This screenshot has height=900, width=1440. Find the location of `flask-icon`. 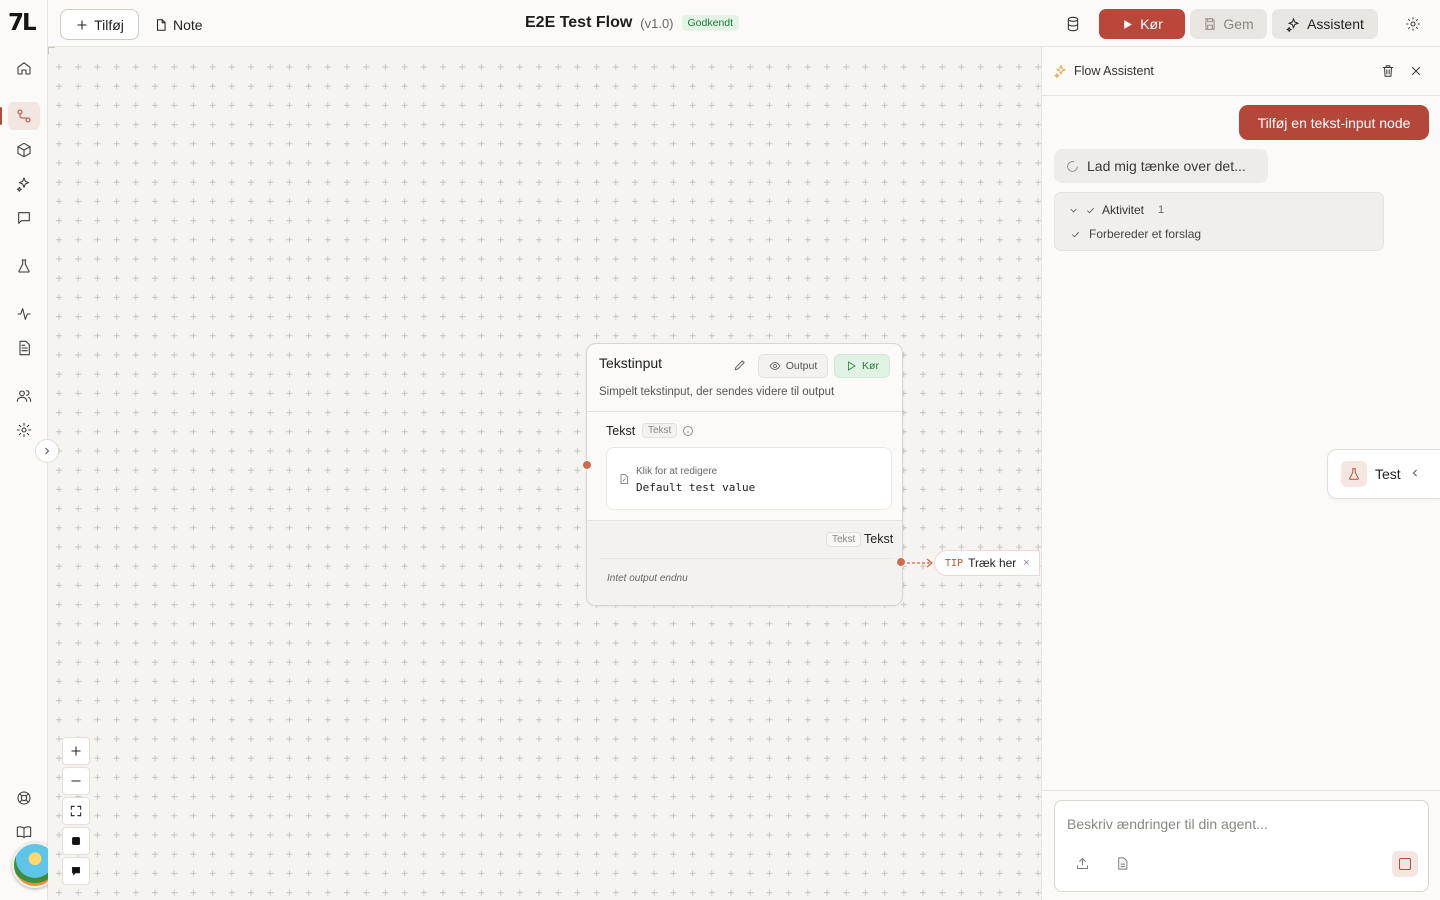

flask-icon is located at coordinates (1354, 474).